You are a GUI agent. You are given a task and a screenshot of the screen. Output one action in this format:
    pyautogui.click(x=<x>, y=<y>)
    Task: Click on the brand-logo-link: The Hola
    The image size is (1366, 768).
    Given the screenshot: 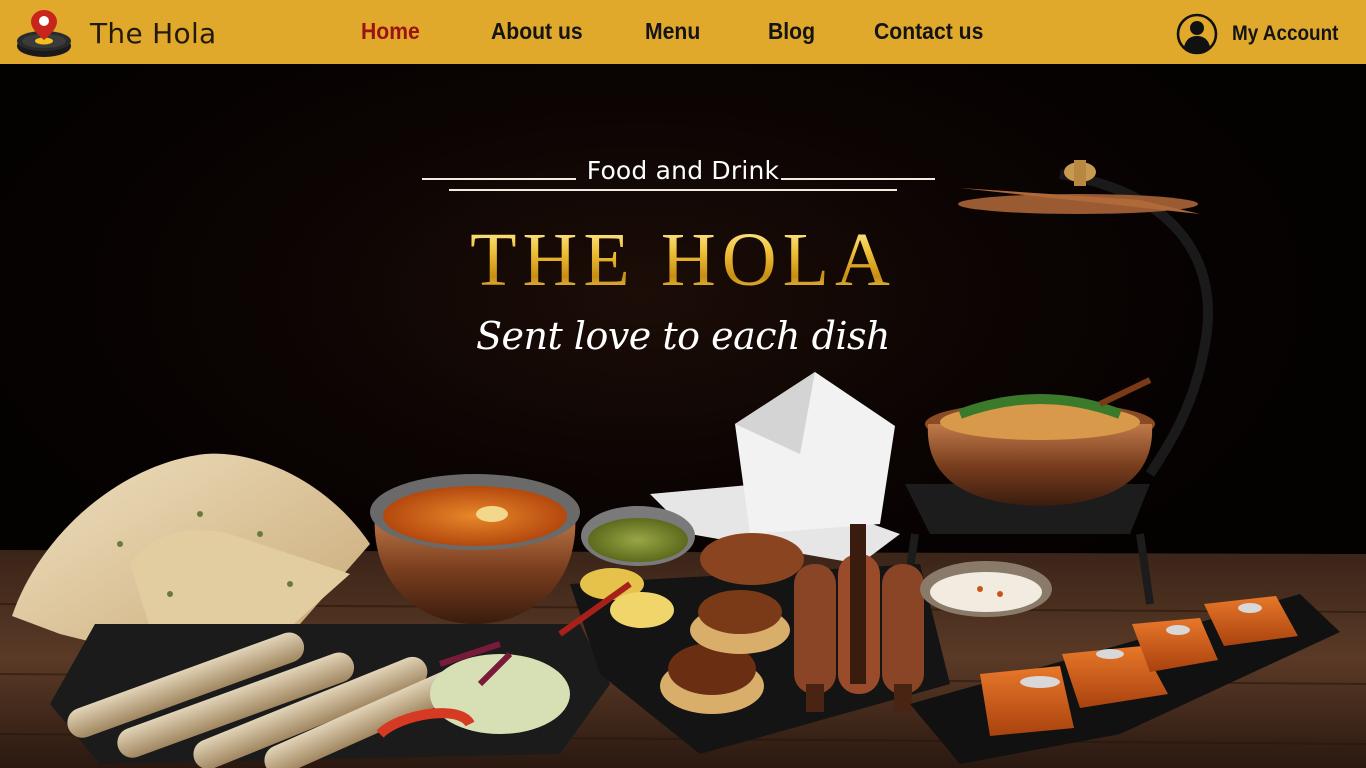 What is the action you would take?
    pyautogui.click(x=116, y=33)
    